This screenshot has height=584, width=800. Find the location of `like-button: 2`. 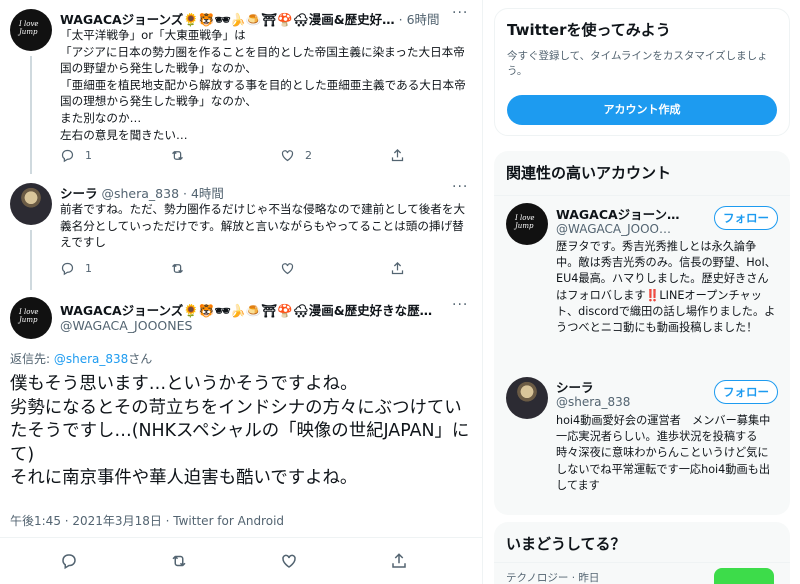

like-button: 2 is located at coordinates (335, 155).